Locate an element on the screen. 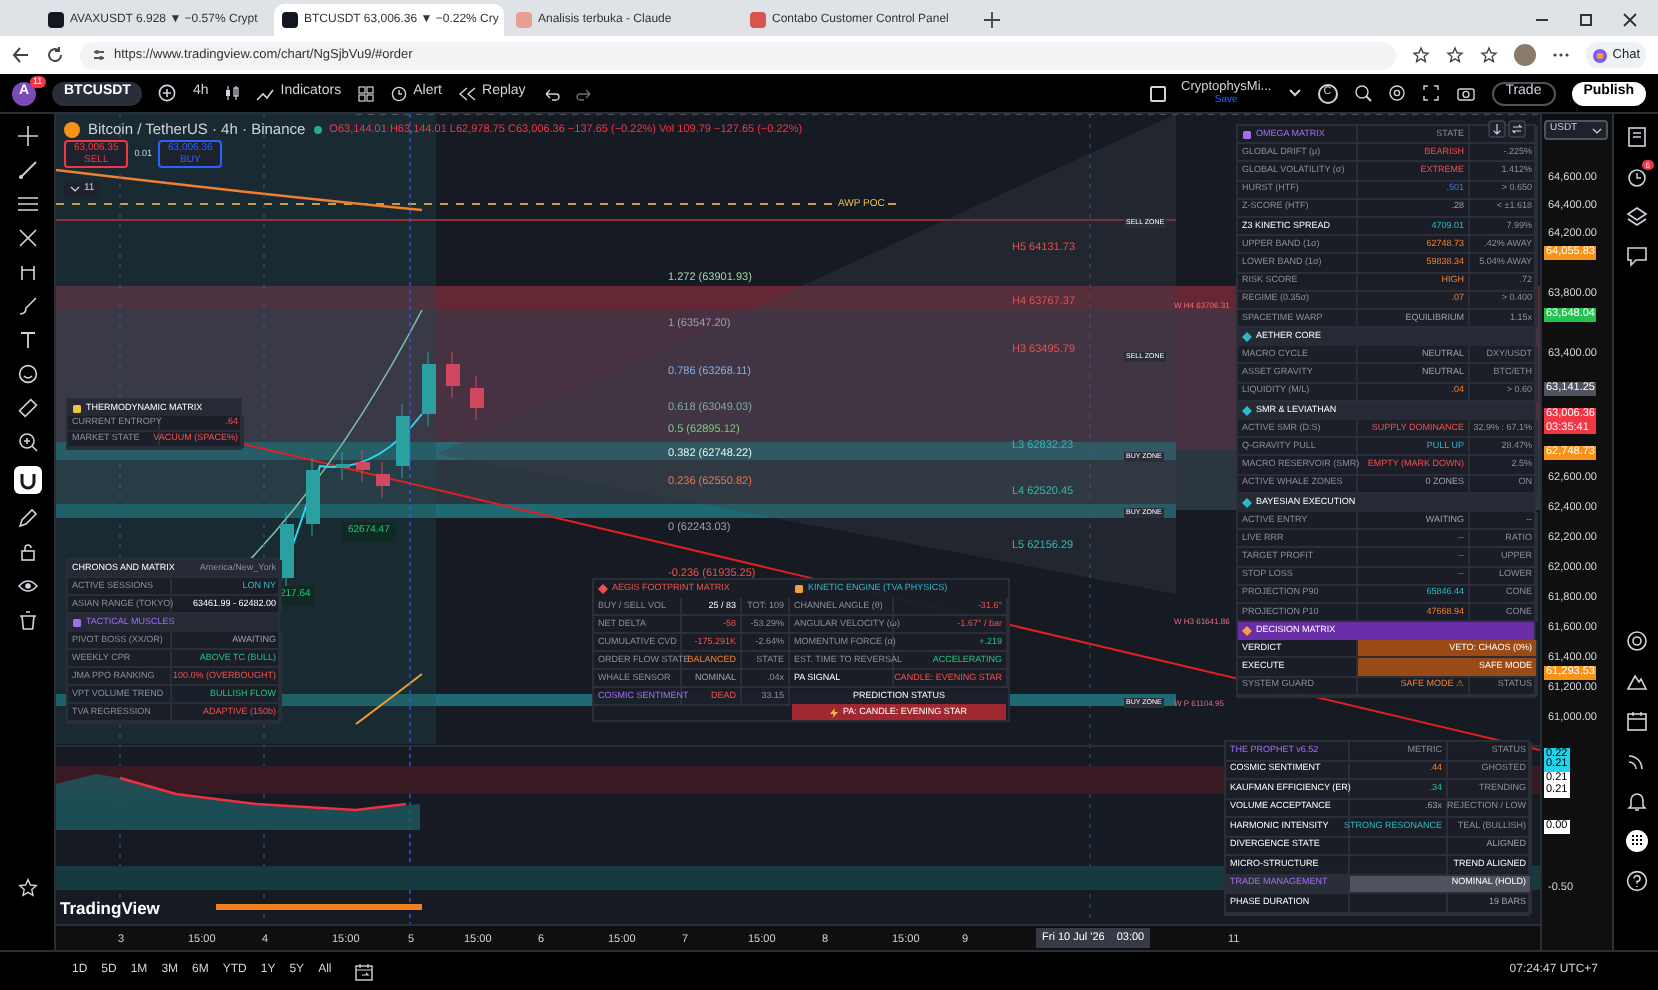 This screenshot has width=1658, height=990. fullscreen-icon is located at coordinates (1430, 93).